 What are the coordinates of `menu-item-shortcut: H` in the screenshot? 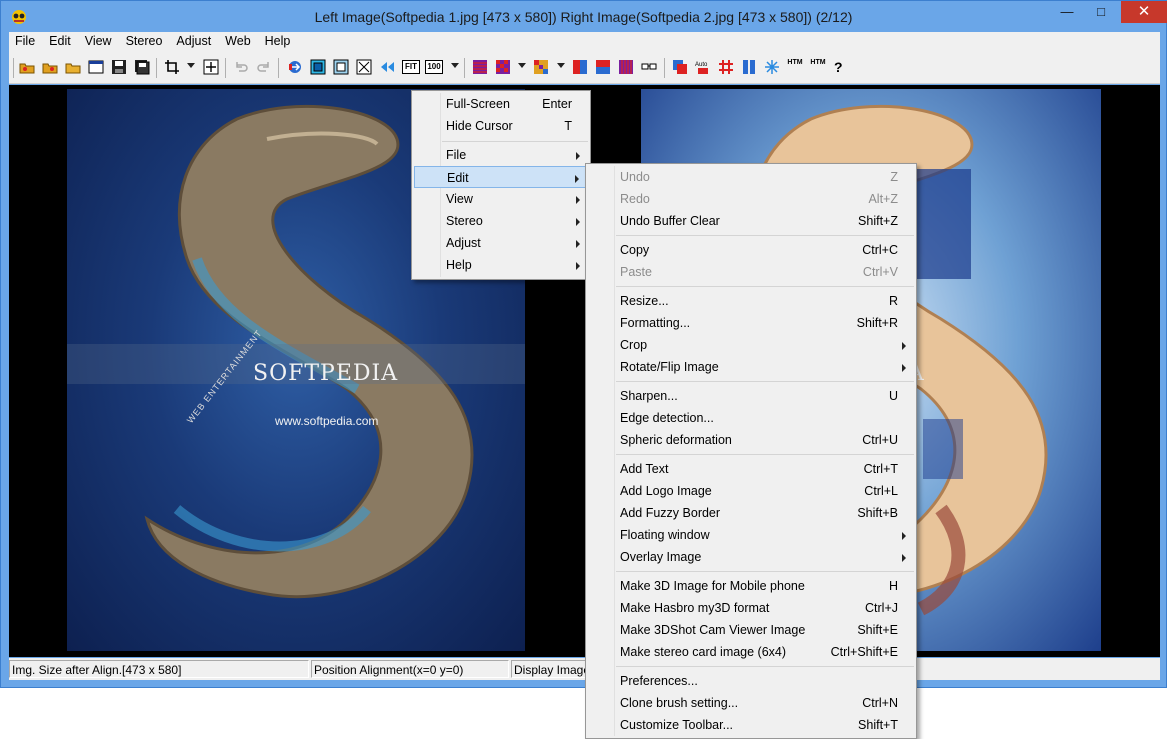 It's located at (893, 586).